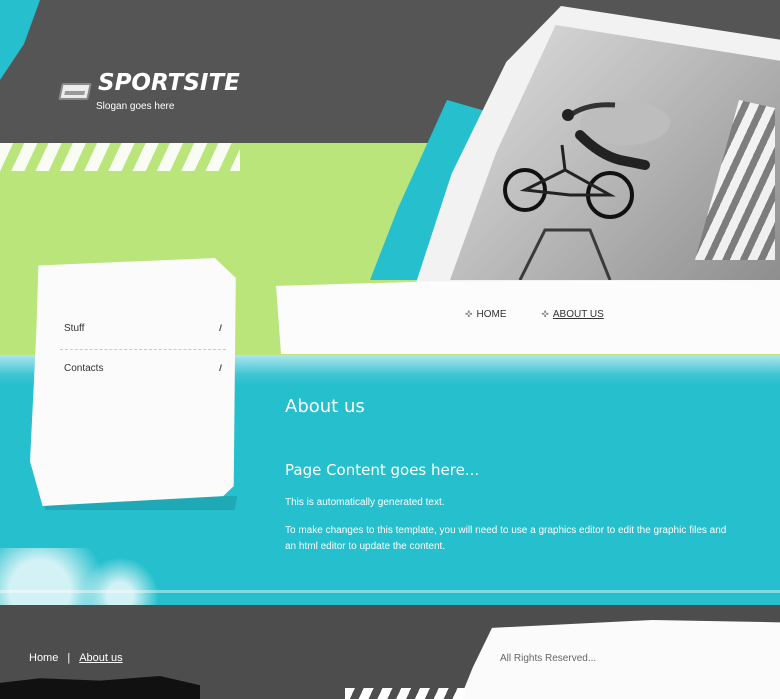 The width and height of the screenshot is (780, 699). I want to click on main-nav: ✜ HOME ✜ ABOUT US, so click(550, 314).